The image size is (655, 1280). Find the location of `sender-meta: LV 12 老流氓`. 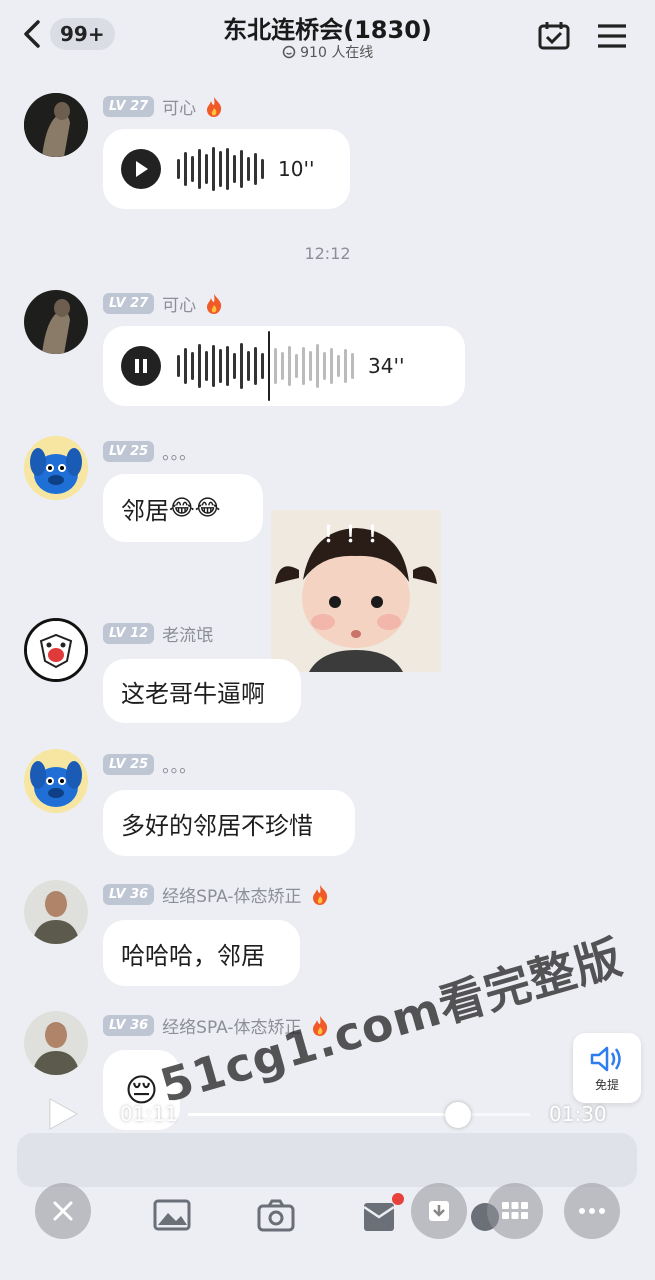

sender-meta: LV 12 老流氓 is located at coordinates (158, 633).